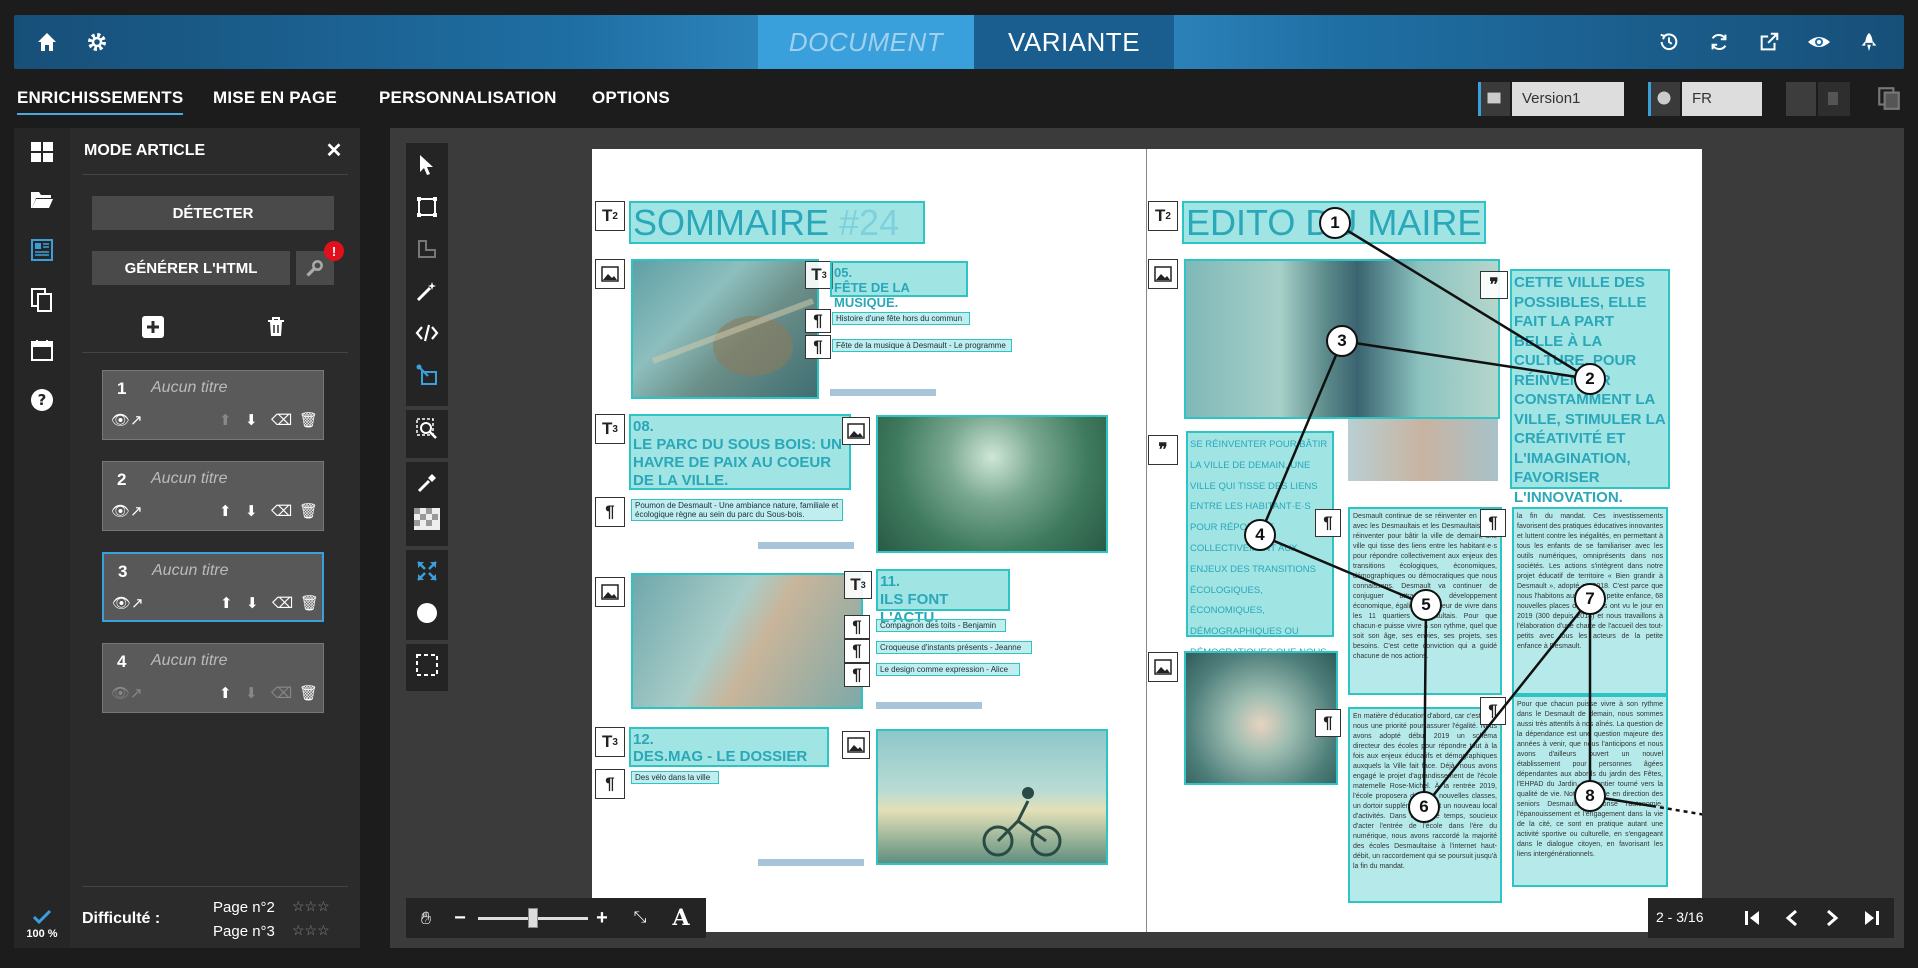 This screenshot has height=968, width=1918. What do you see at coordinates (640, 918) in the screenshot?
I see `fit-page-icon: ⤡` at bounding box center [640, 918].